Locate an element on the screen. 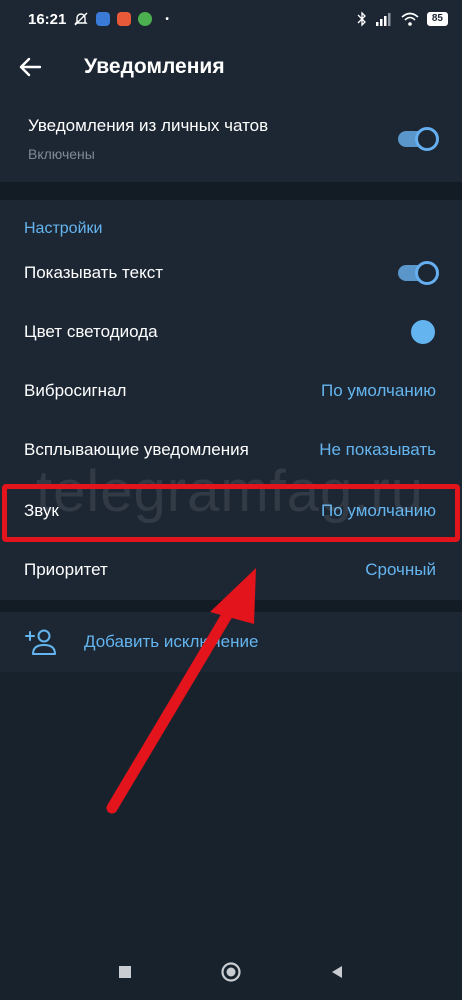 This screenshot has height=1000, width=462. back-nav-button is located at coordinates (337, 972).